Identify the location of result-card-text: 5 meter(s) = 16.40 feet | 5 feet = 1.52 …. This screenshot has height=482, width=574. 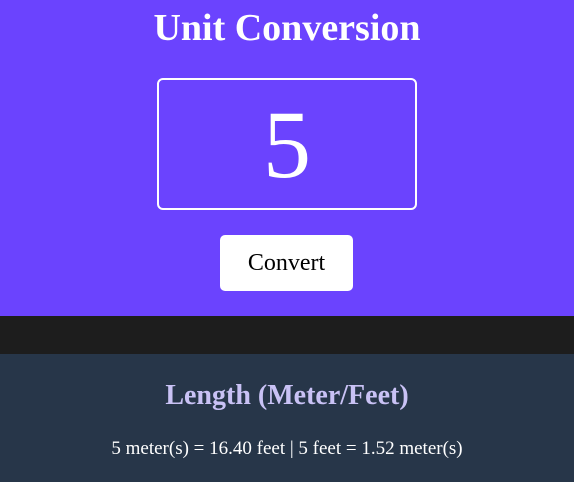
(287, 448).